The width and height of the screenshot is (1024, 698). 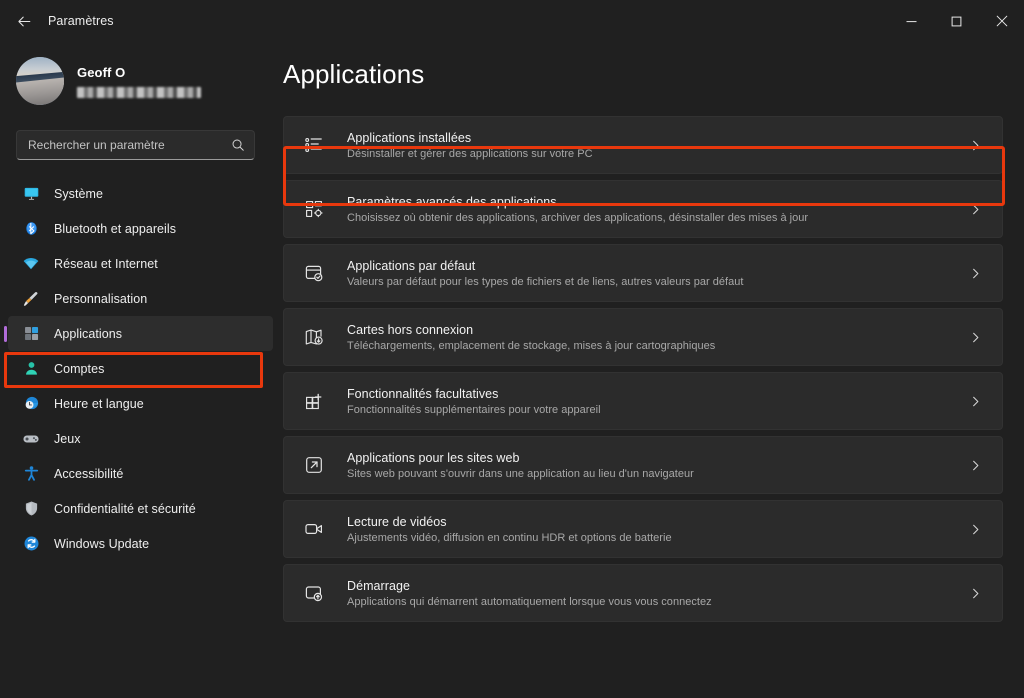 I want to click on sidebar-item-label: Réseau et Internet, so click(x=106, y=263).